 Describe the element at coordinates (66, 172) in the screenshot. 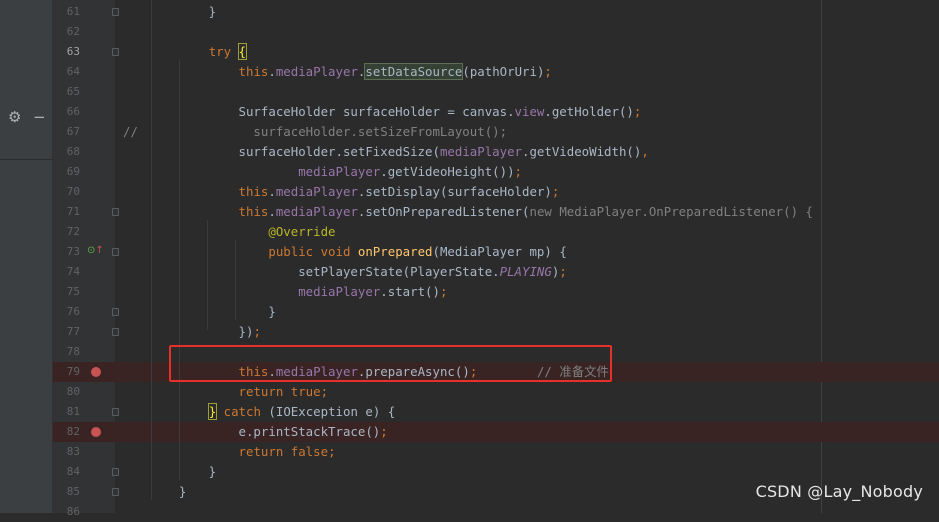

I see `line-number: 69` at that location.